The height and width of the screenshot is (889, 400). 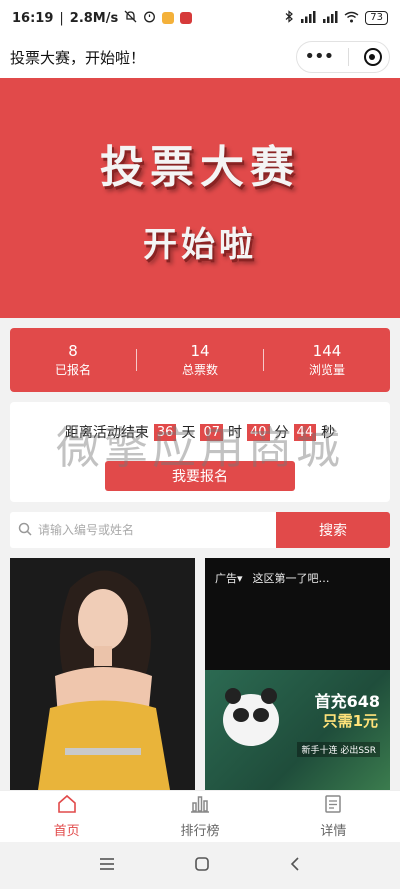 I want to click on mini-program-capsule: •••, so click(x=343, y=57).